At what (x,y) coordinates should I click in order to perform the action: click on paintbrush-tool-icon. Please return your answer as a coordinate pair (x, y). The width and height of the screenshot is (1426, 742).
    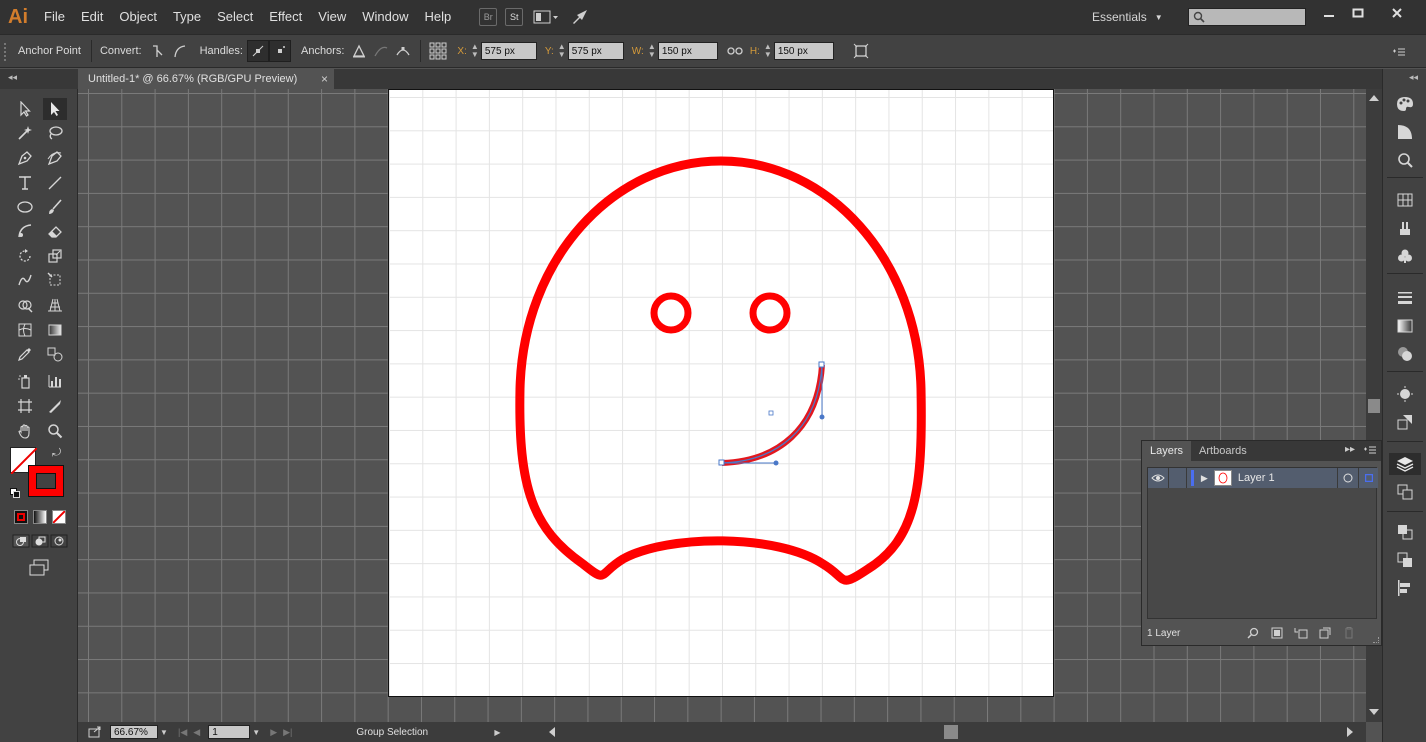
    Looking at the image, I should click on (55, 207).